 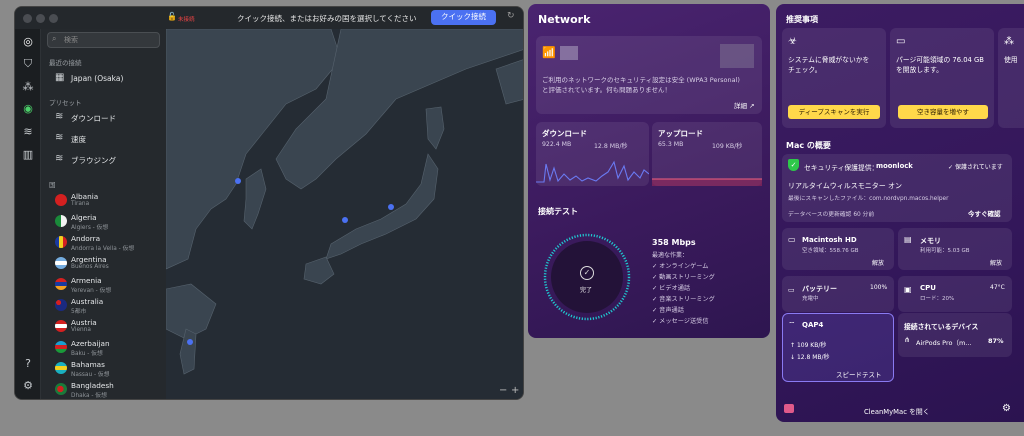 What do you see at coordinates (85, 238) in the screenshot?
I see `country-item: Andorra` at bounding box center [85, 238].